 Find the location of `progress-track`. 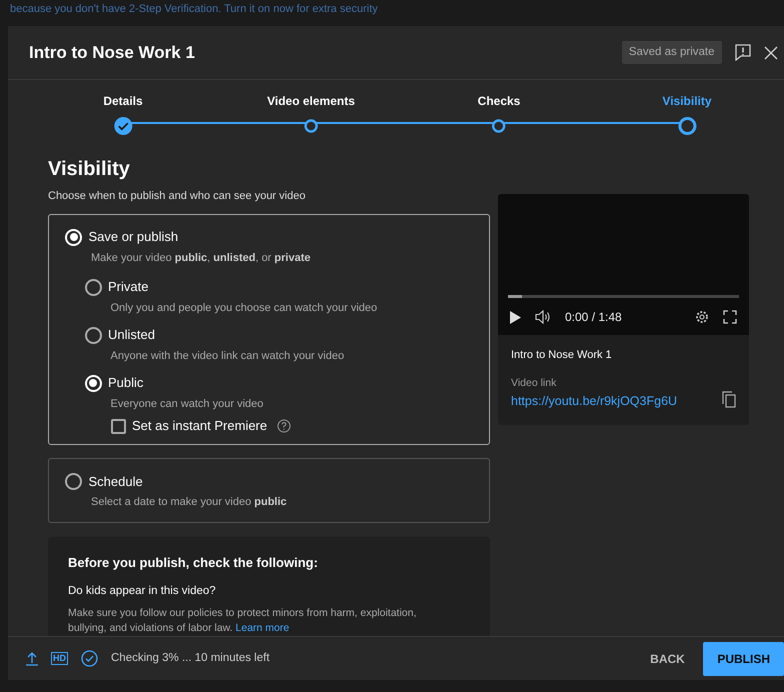

progress-track is located at coordinates (623, 296).